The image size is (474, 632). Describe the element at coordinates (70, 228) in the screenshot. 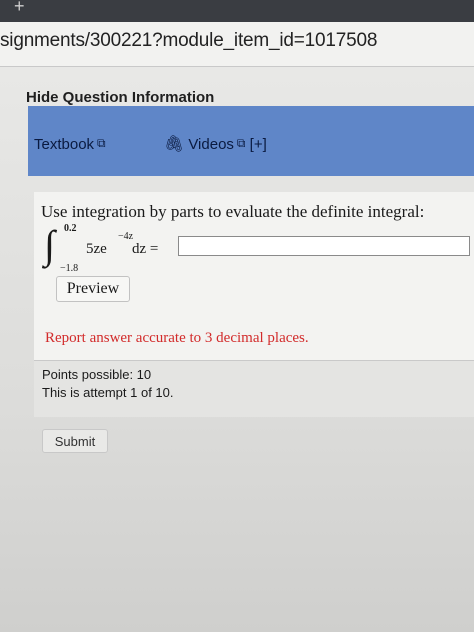

I see `integral-upper-limit: 0.2` at that location.